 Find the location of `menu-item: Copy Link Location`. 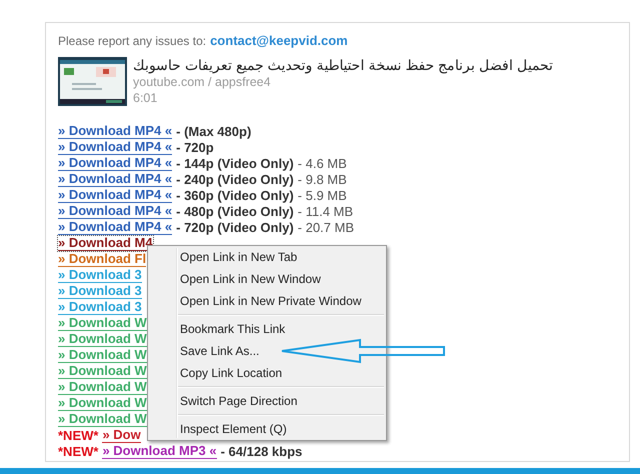

menu-item: Copy Link Location is located at coordinates (267, 373).